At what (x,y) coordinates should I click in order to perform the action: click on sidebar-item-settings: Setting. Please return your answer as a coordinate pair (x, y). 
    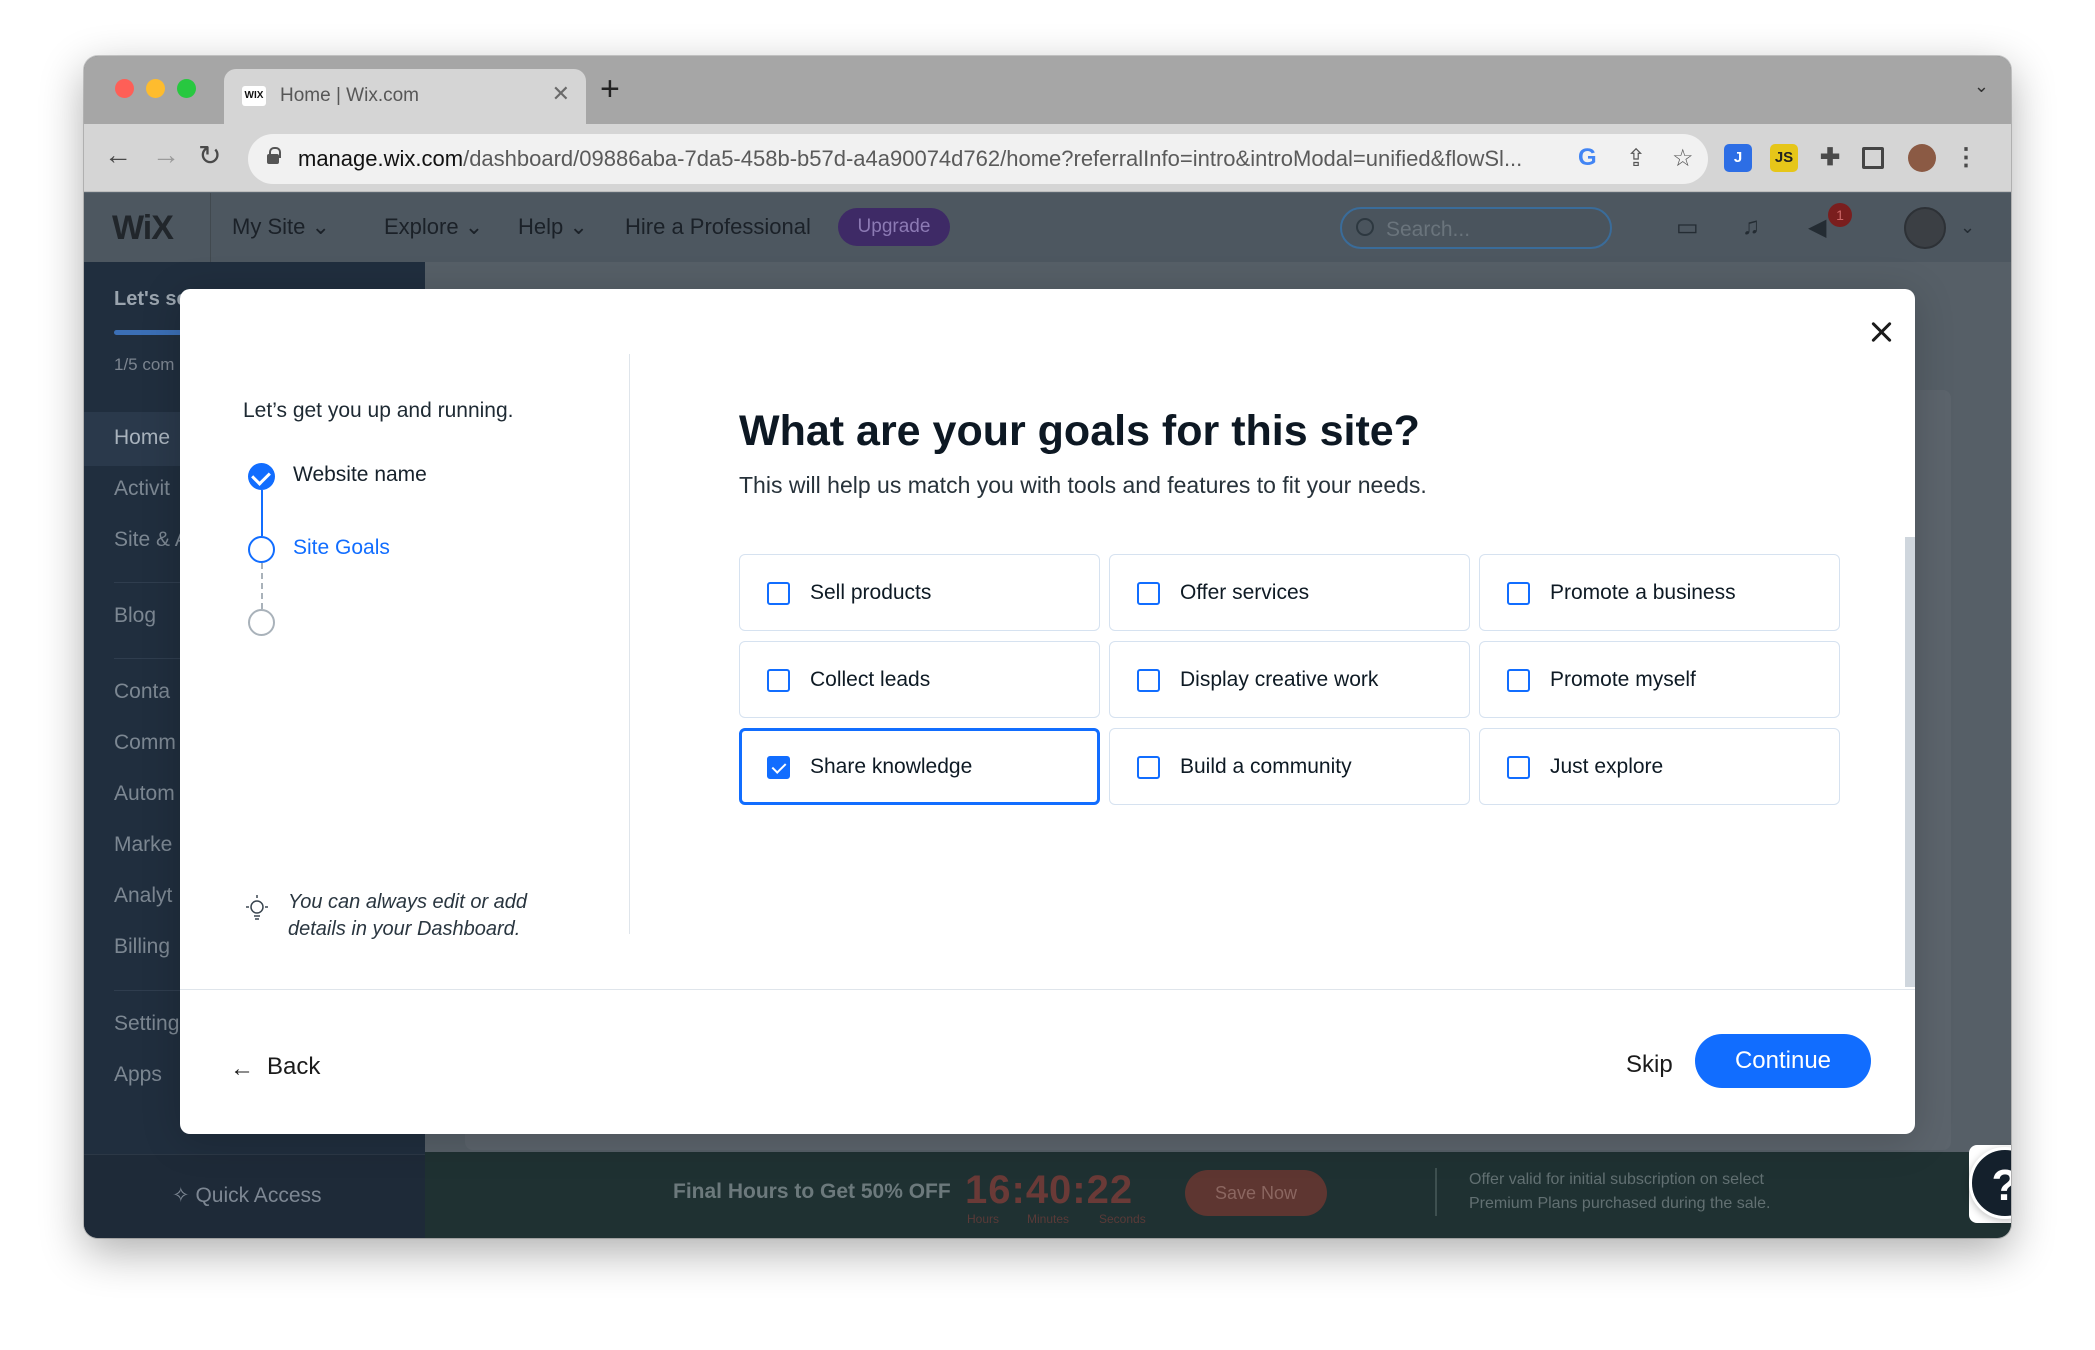
    Looking at the image, I should click on (146, 1024).